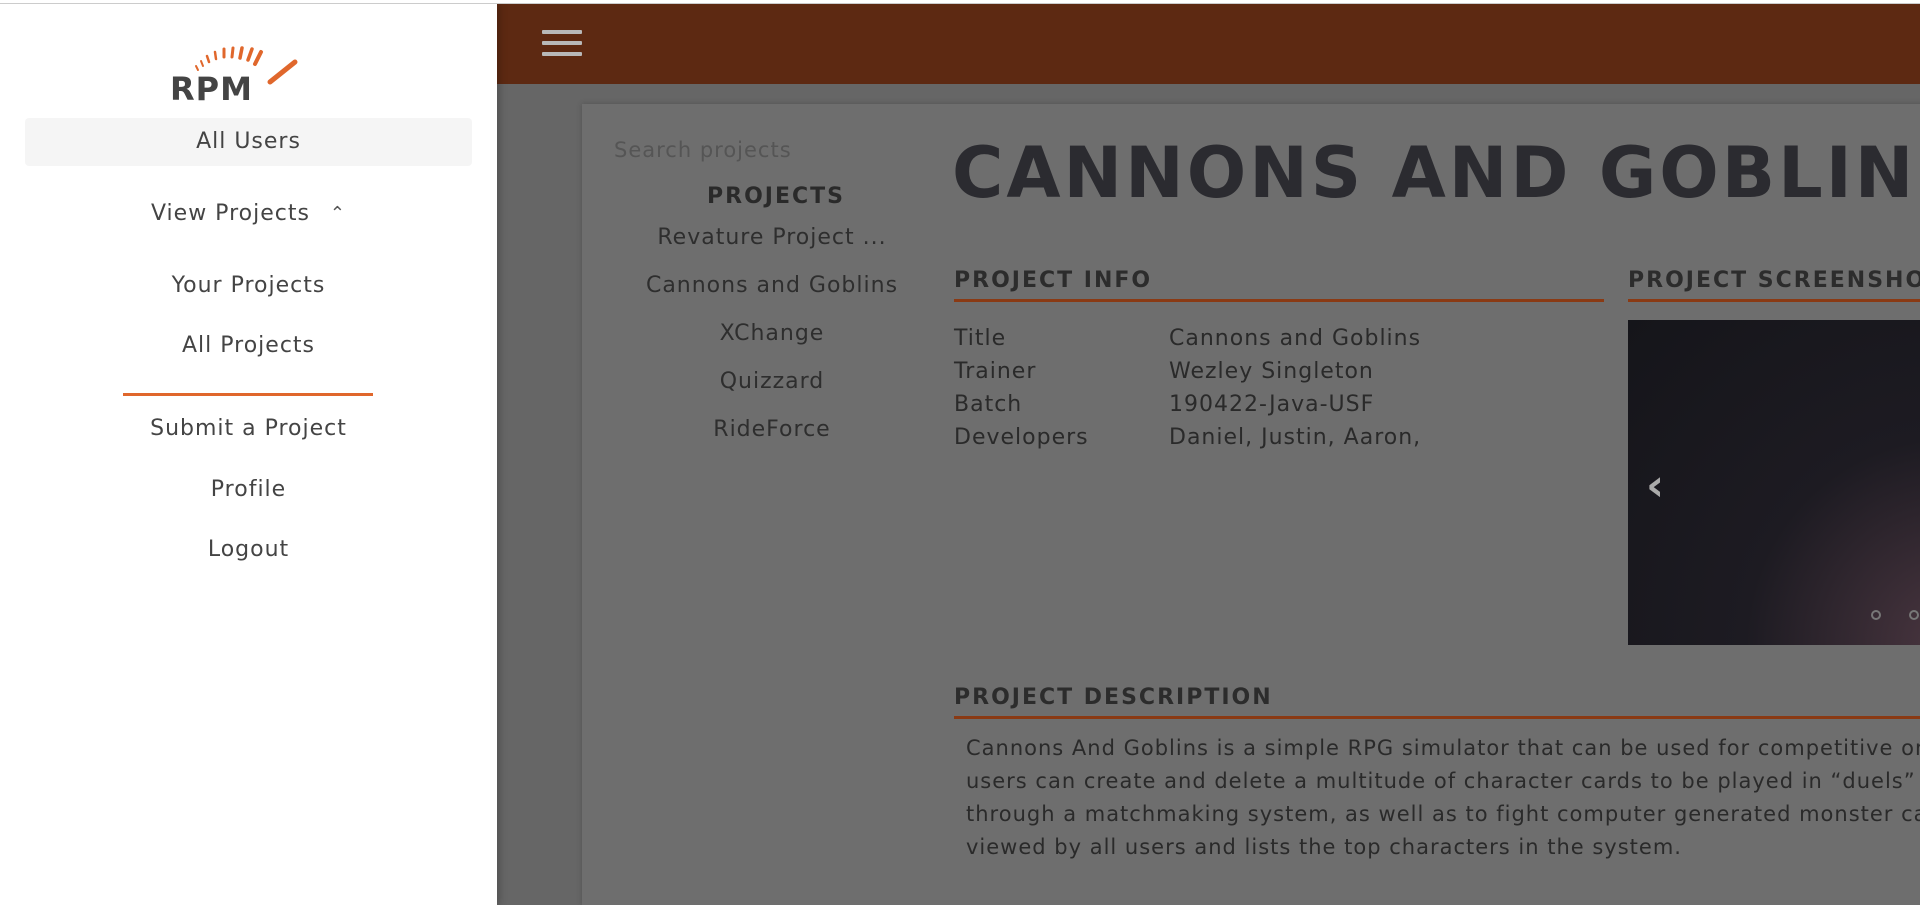 This screenshot has width=1920, height=905. I want to click on nav-view-projects-label: View Projects, so click(230, 213).